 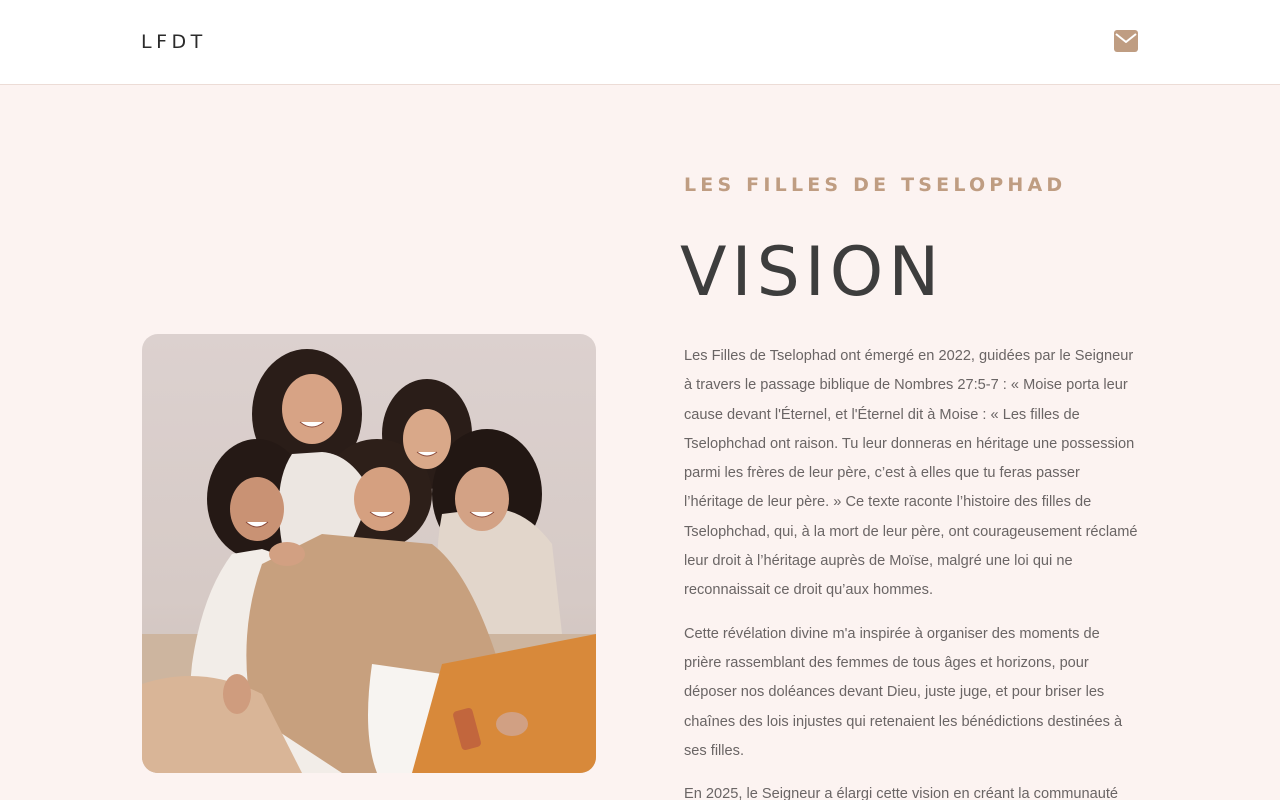 What do you see at coordinates (812, 272) in the screenshot?
I see `page-title: VISION` at bounding box center [812, 272].